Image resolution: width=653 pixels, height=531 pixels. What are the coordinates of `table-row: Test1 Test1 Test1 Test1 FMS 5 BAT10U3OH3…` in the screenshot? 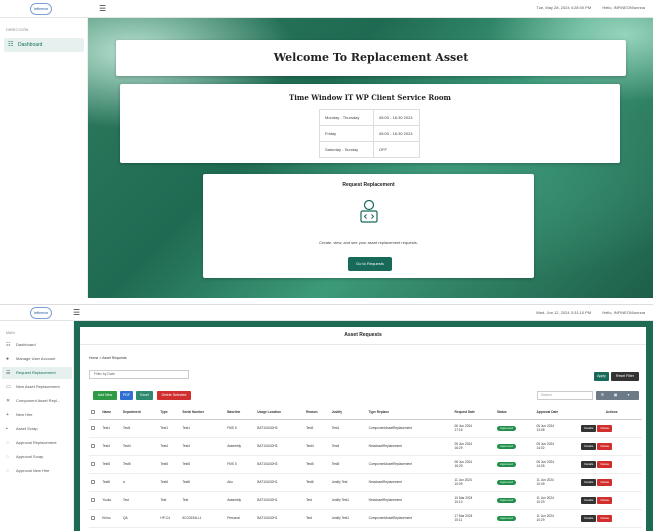 It's located at (365, 428).